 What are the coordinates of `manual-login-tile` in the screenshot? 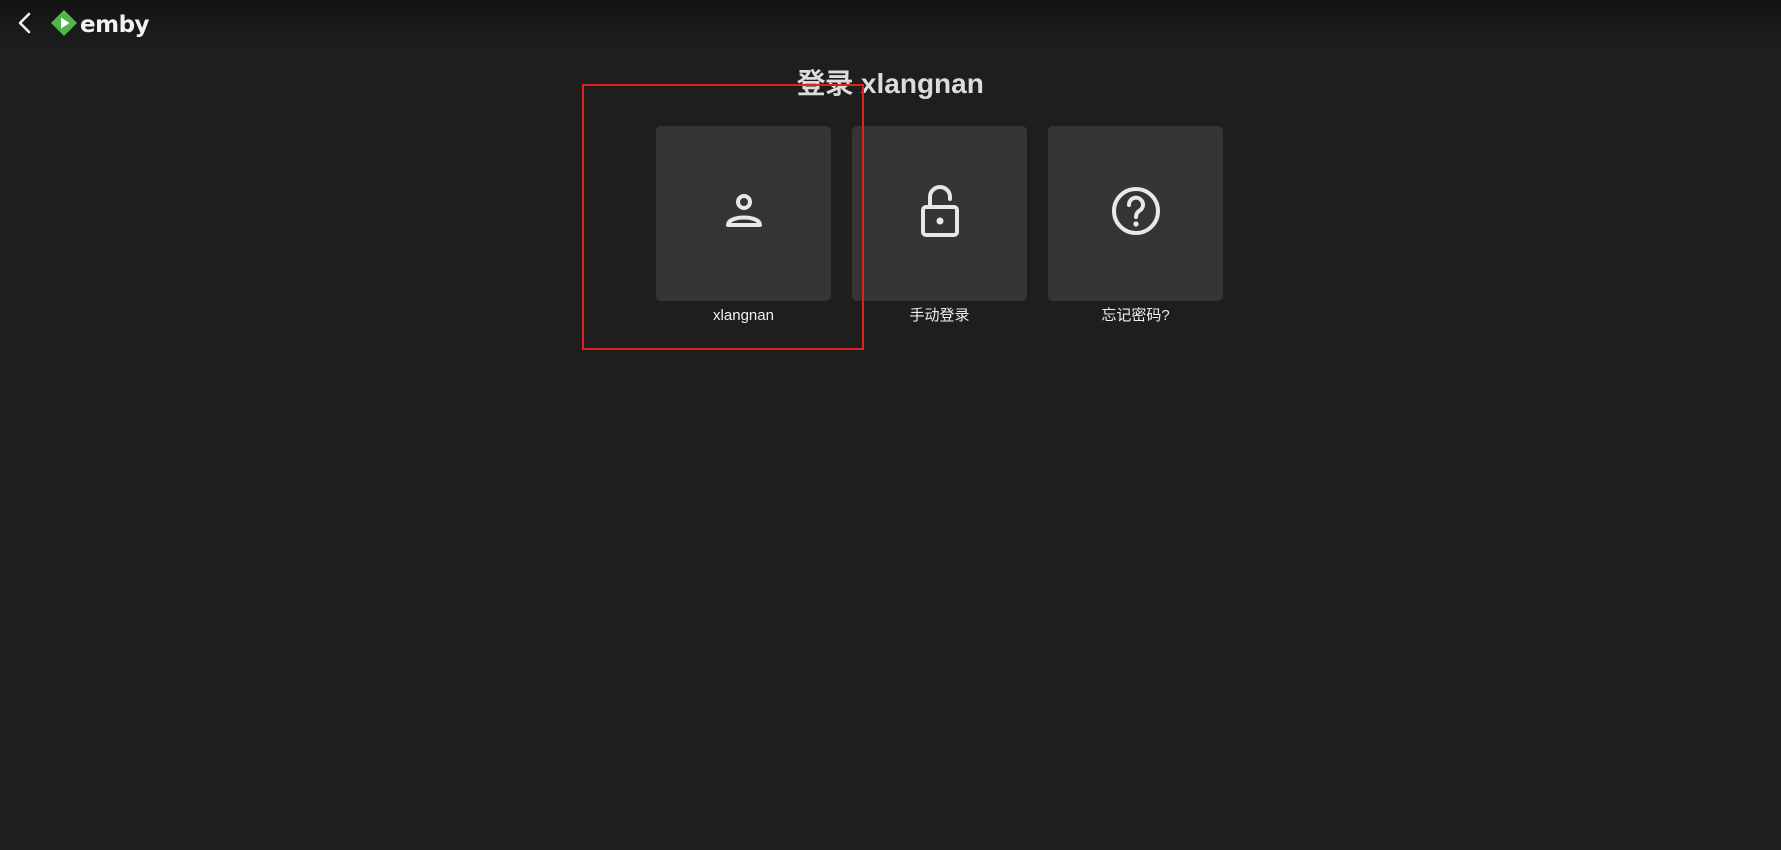 It's located at (939, 213).